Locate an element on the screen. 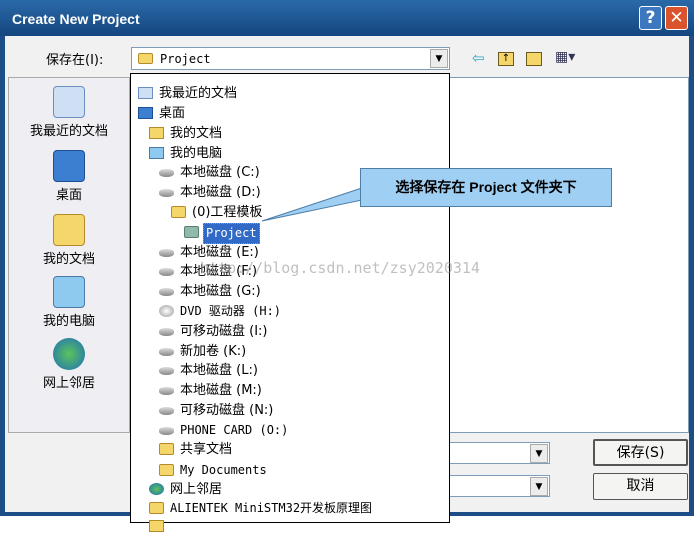 This screenshot has width=694, height=536. folder-icon is located at coordinates (156, 526).